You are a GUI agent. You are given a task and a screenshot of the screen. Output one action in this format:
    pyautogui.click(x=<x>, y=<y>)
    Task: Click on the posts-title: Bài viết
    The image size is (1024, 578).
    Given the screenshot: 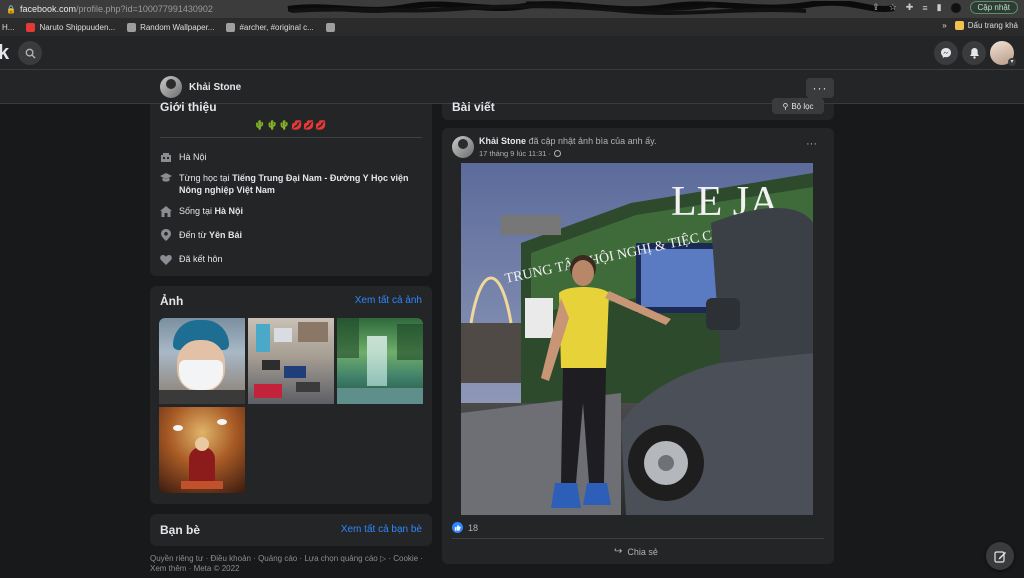 What is the action you would take?
    pyautogui.click(x=473, y=107)
    